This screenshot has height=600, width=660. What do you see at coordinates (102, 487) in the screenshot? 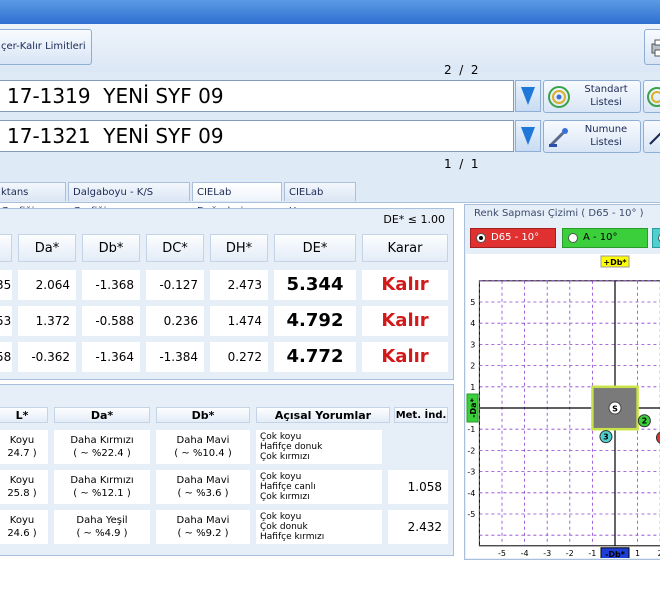
I see `interp-row2-da: Daha Kırmızı( ~ %12.1 )` at bounding box center [102, 487].